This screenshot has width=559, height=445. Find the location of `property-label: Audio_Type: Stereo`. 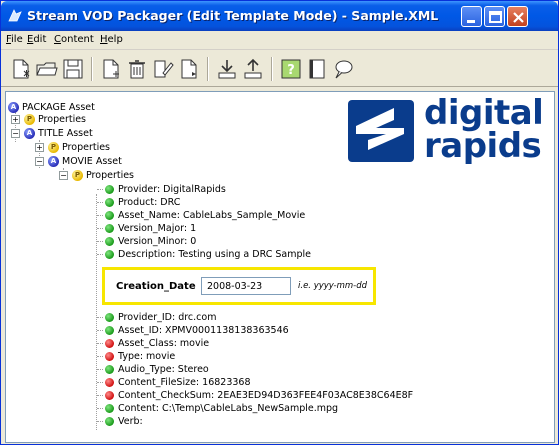

property-label: Audio_Type: Stereo is located at coordinates (163, 369).